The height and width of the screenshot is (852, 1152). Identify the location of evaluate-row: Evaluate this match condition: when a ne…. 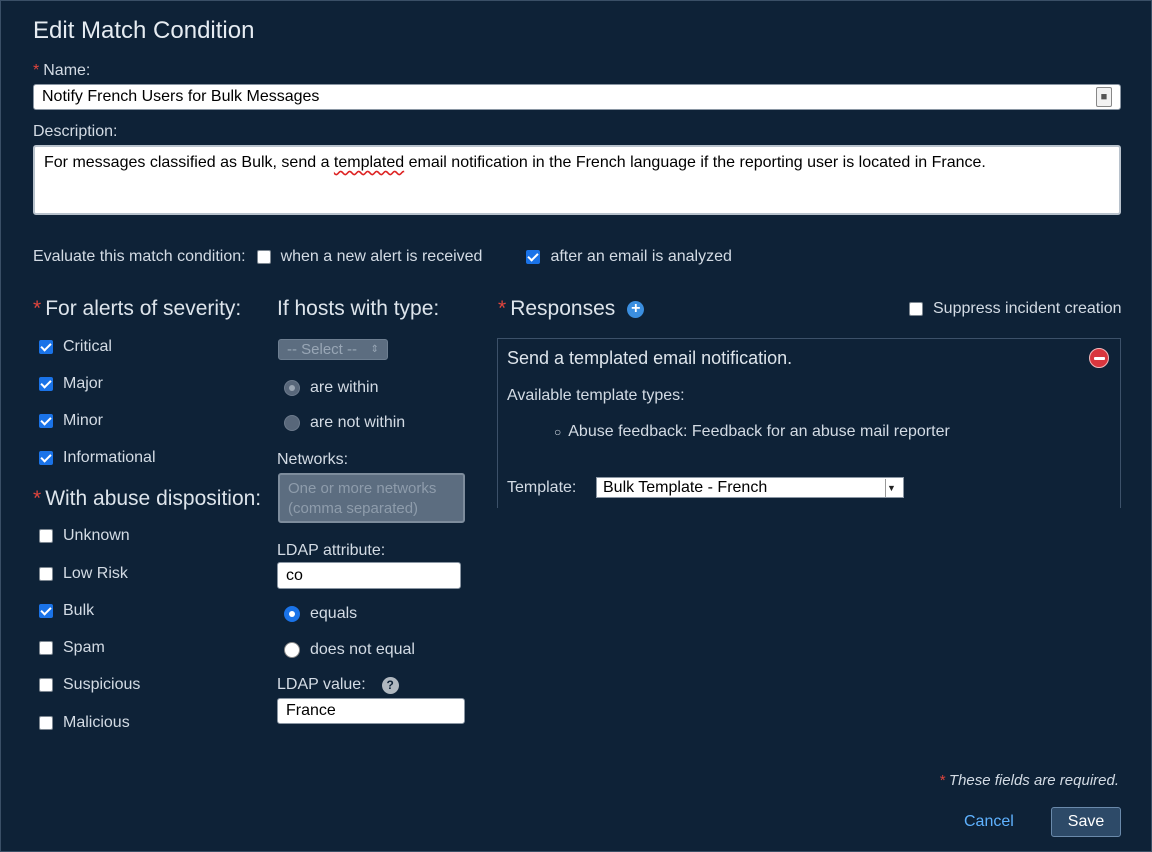
(382, 257).